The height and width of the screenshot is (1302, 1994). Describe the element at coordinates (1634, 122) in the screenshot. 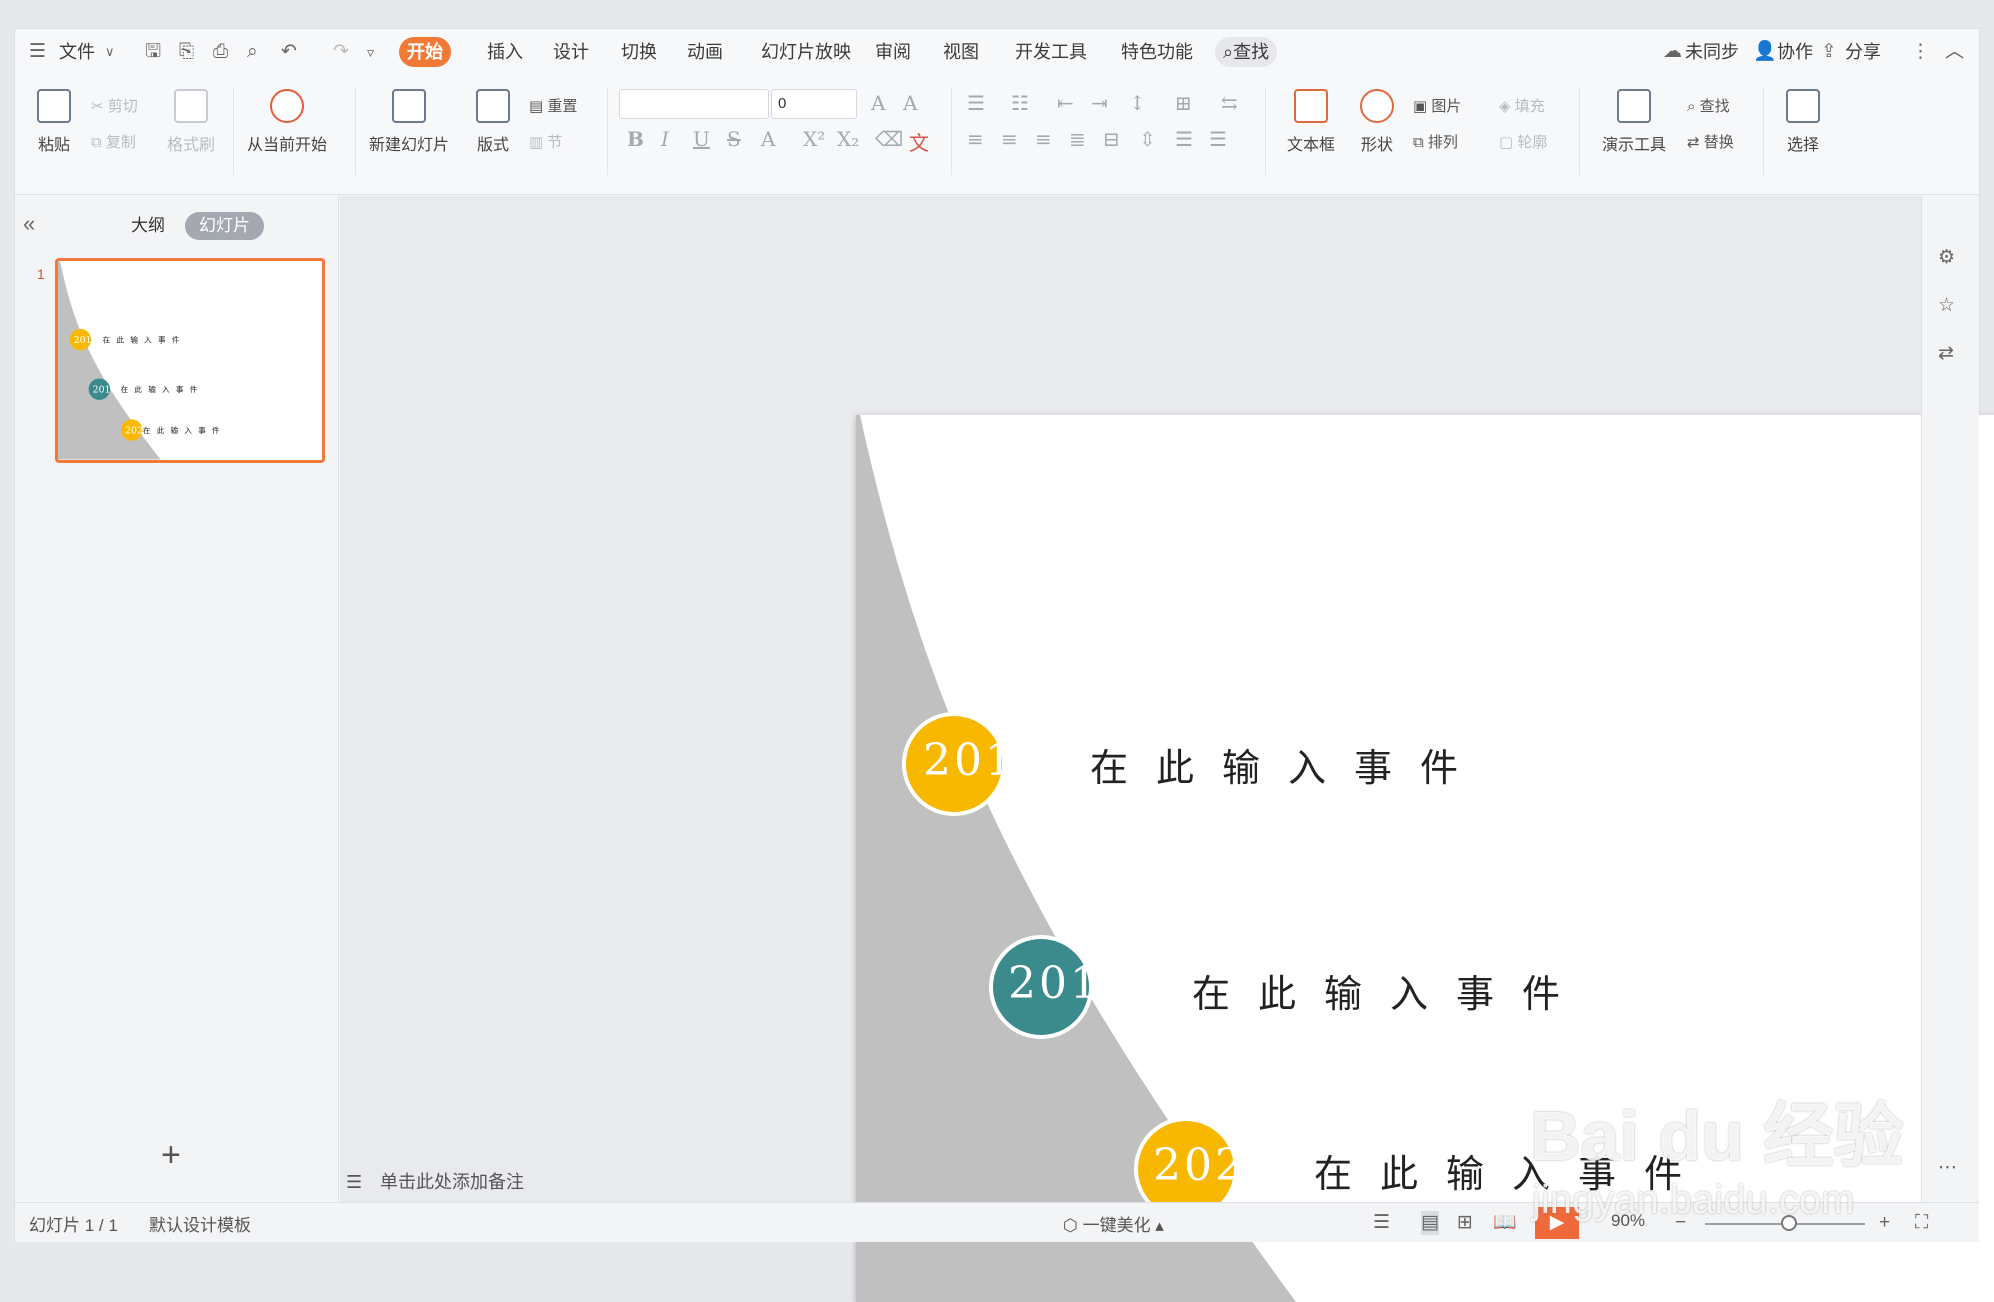

I see `present-tools-button: 演示工具` at that location.